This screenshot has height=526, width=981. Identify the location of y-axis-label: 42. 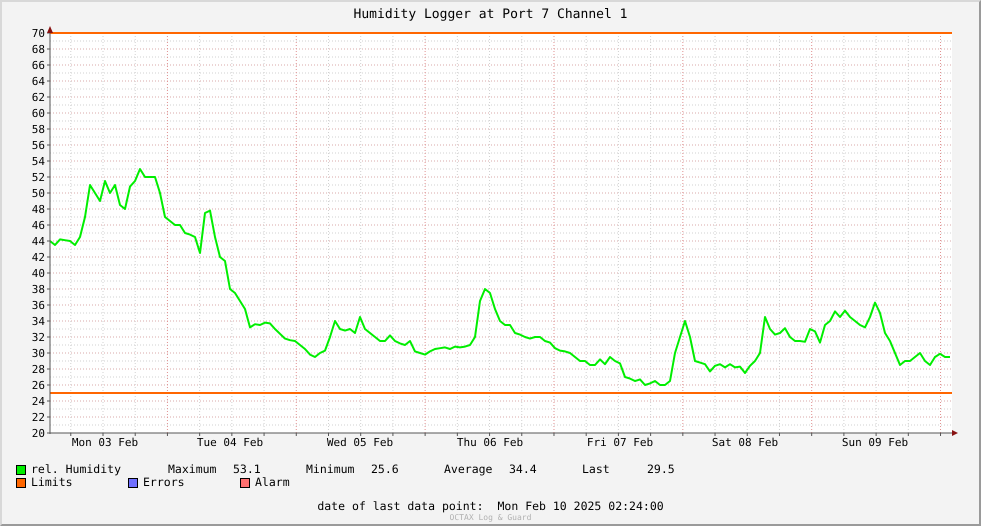
(38, 257).